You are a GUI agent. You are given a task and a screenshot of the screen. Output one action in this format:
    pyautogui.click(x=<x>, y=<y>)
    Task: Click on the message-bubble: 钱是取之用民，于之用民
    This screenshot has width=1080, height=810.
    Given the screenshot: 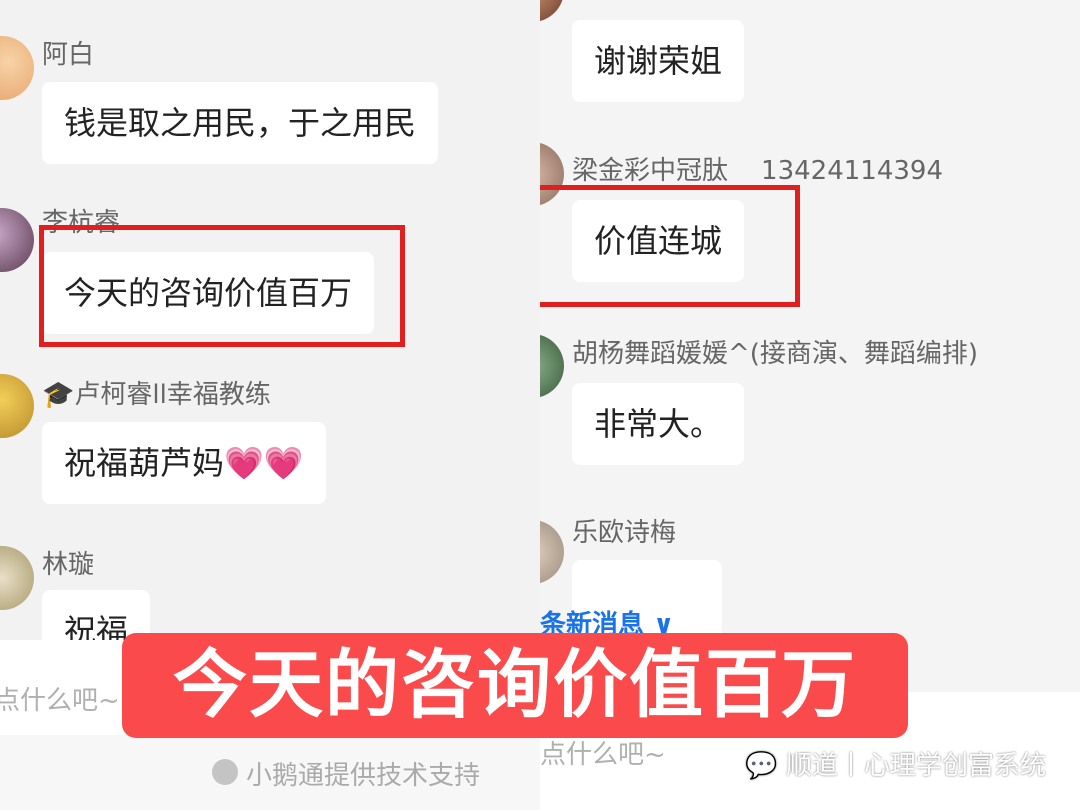 What is the action you would take?
    pyautogui.click(x=240, y=123)
    